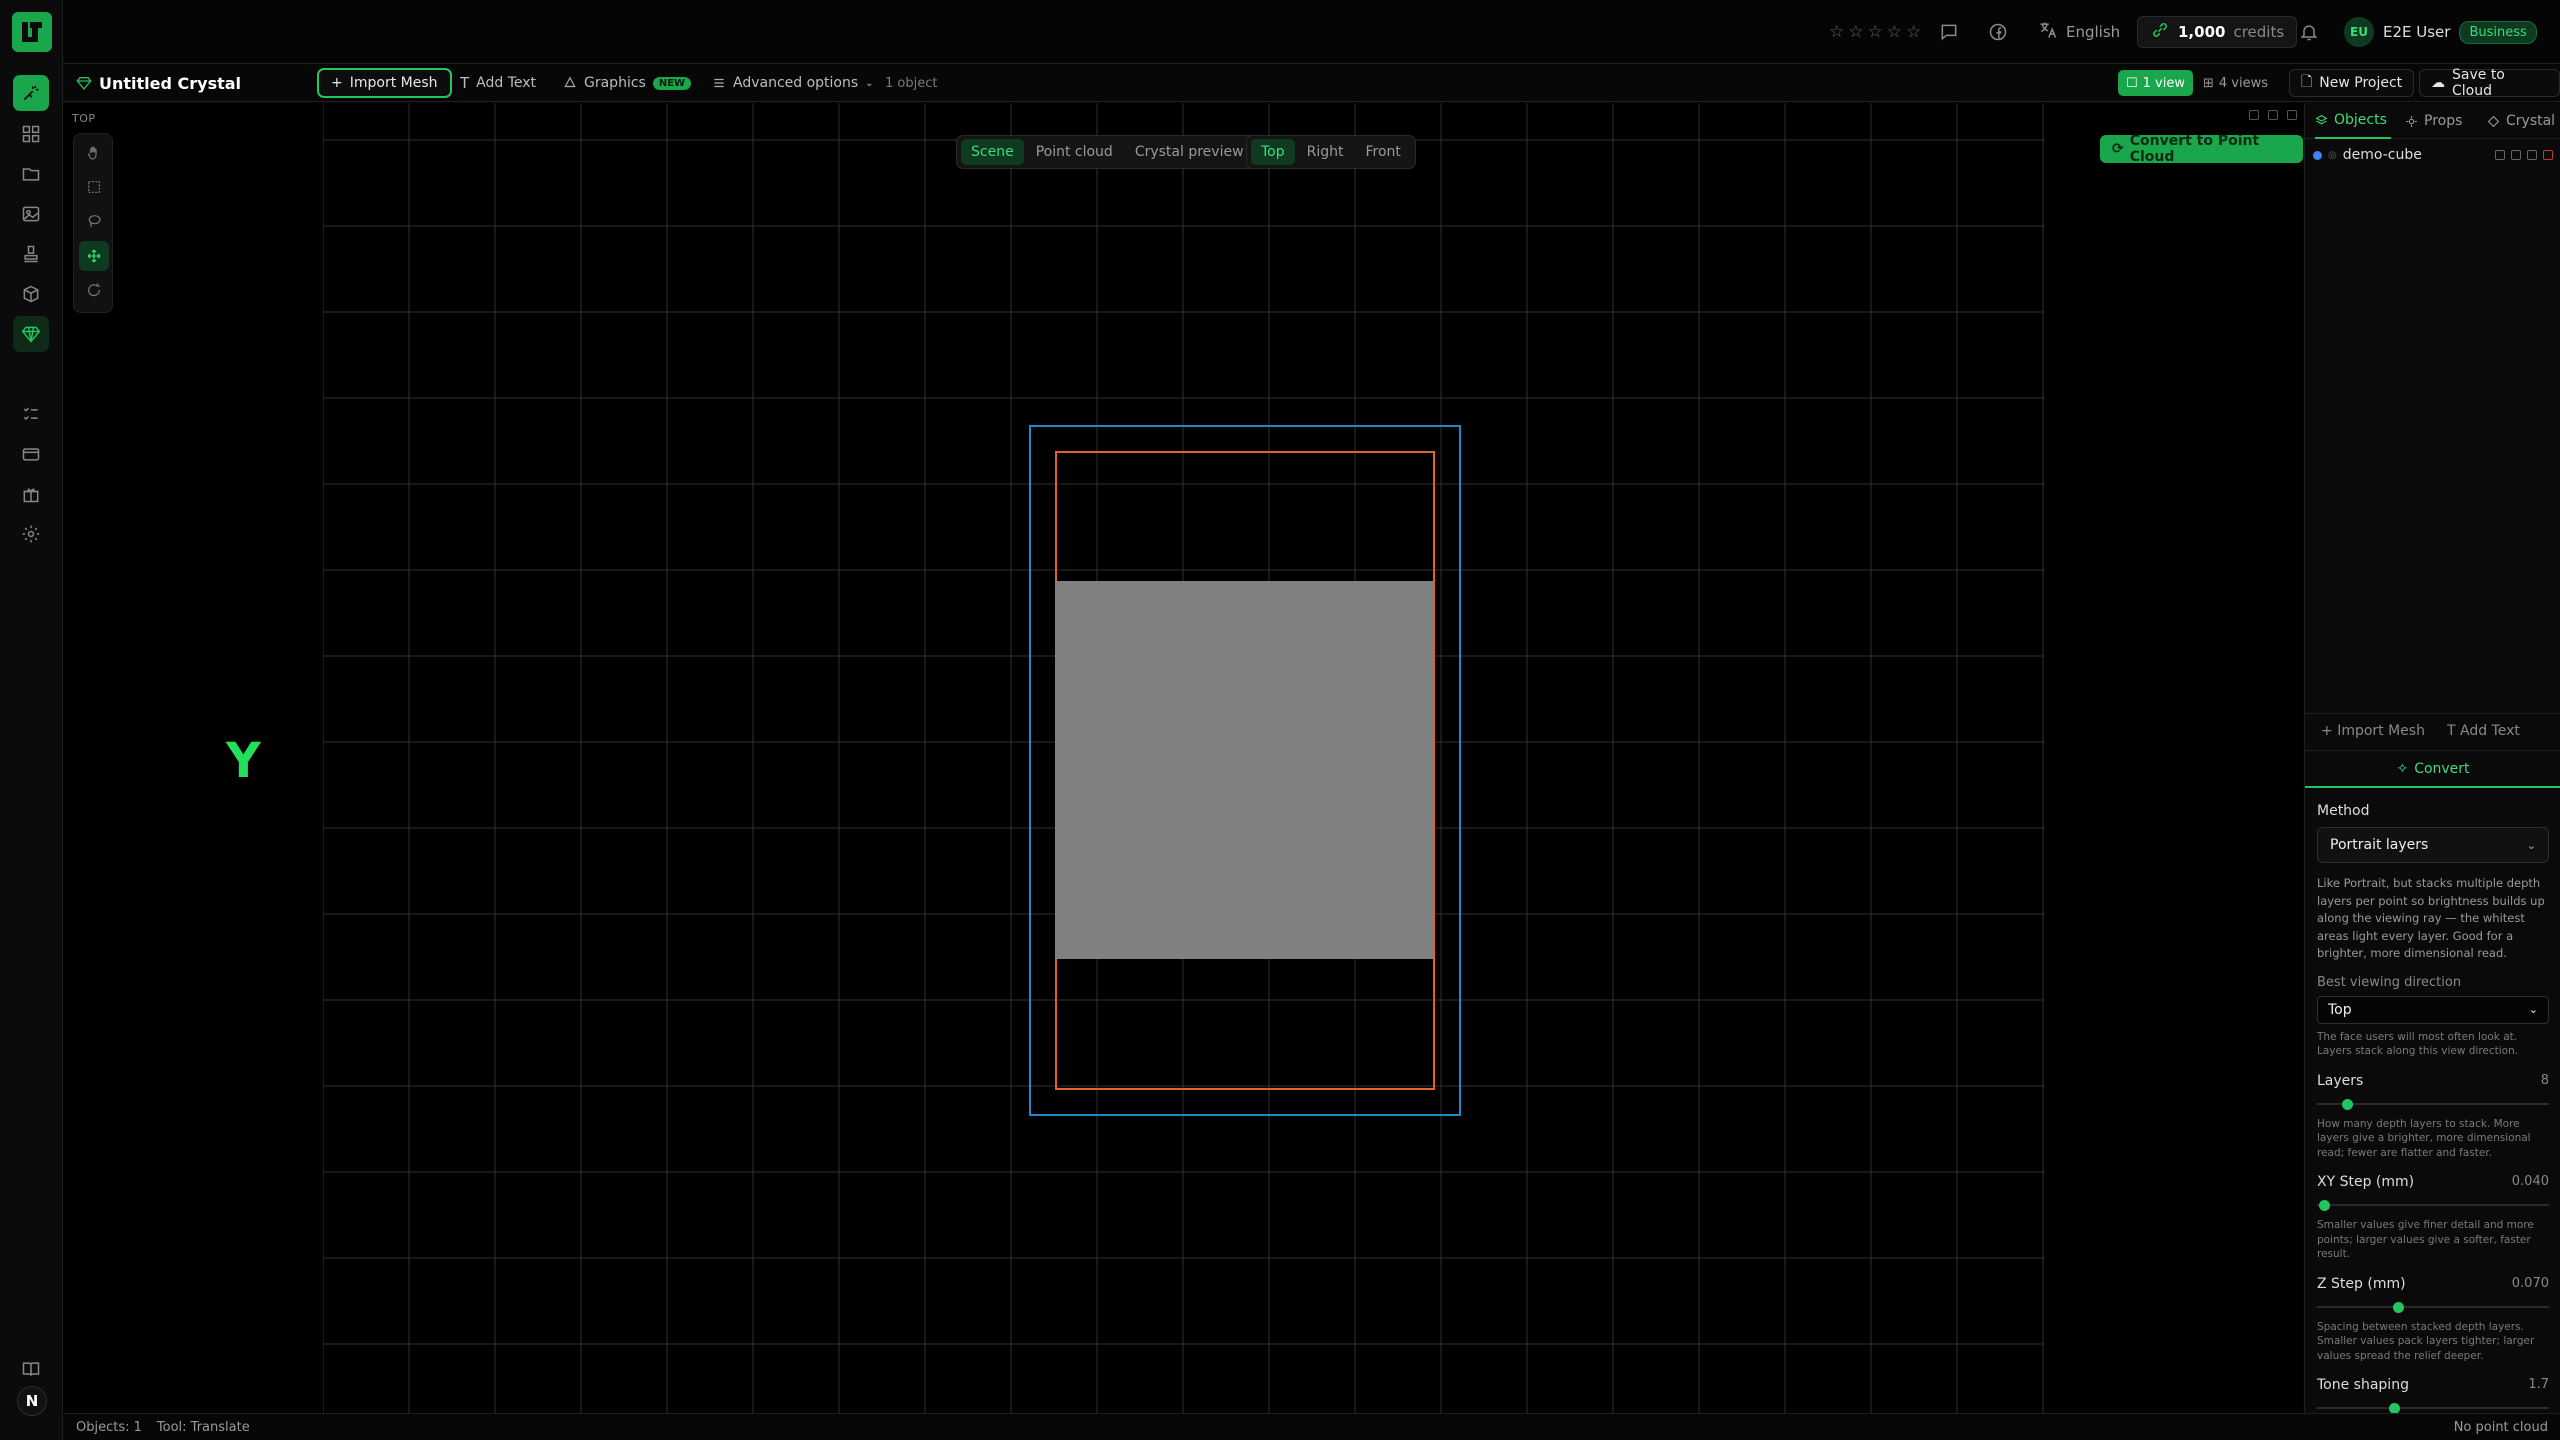 The image size is (2560, 1440). What do you see at coordinates (1245, 770) in the screenshot?
I see `demo-cube-mesh` at bounding box center [1245, 770].